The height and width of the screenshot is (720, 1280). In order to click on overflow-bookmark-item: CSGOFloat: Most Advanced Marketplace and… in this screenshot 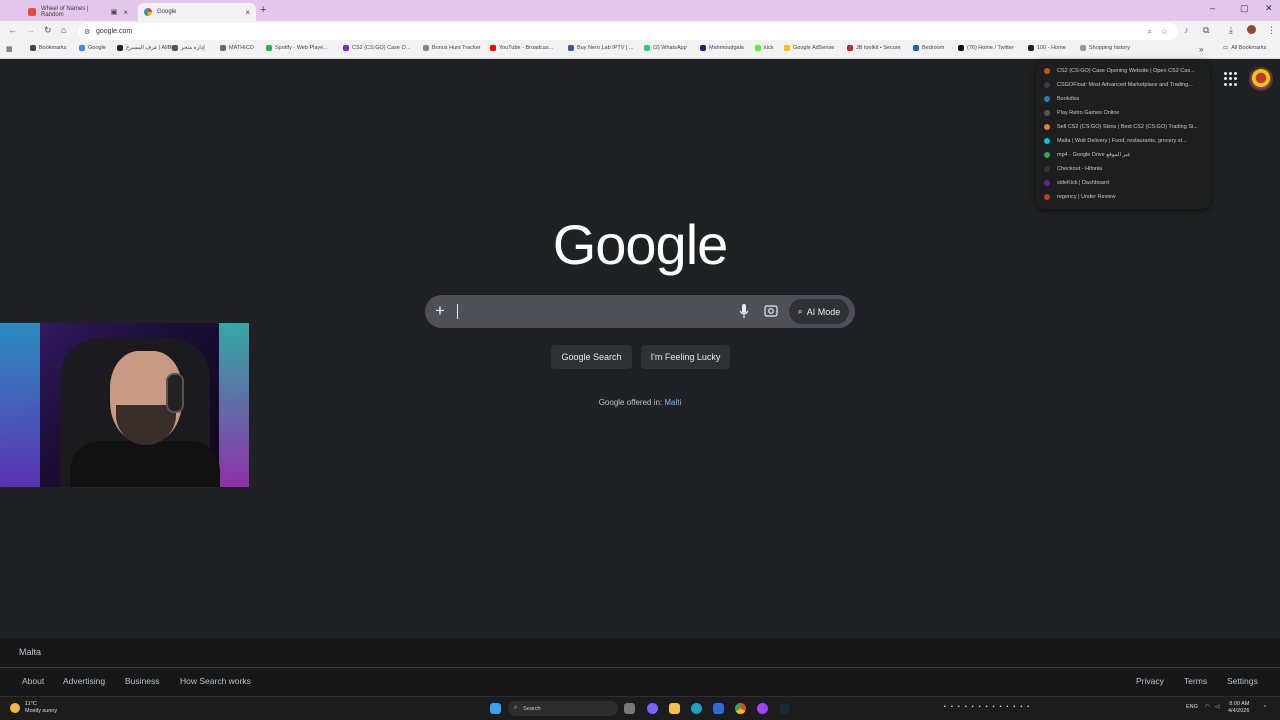, I will do `click(1123, 85)`.